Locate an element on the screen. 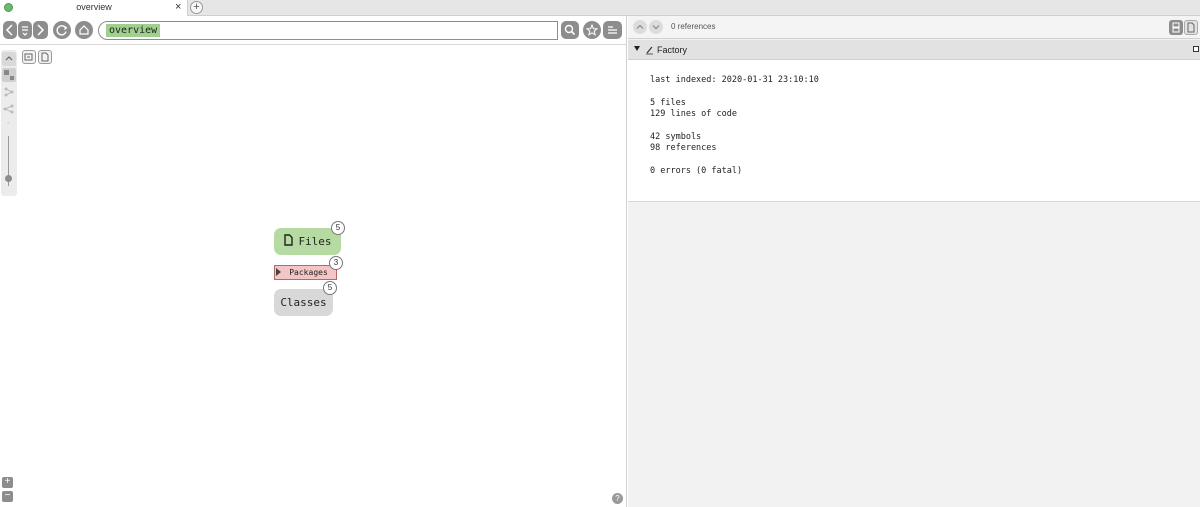 This screenshot has height=507, width=1200. refresh-button is located at coordinates (62, 30).